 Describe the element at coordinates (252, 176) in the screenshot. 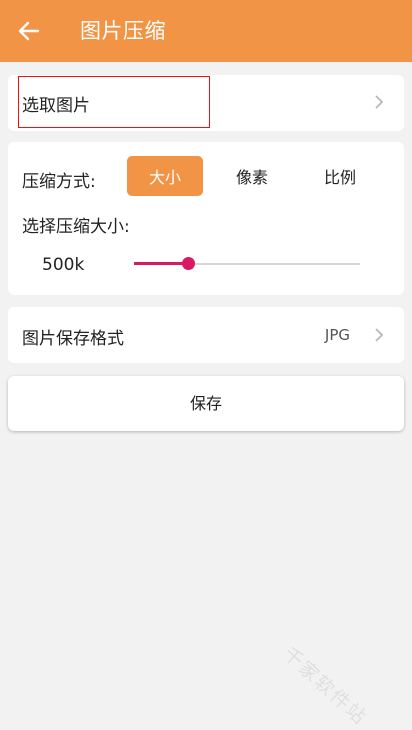

I see `mode-pixel-button: 像素` at that location.